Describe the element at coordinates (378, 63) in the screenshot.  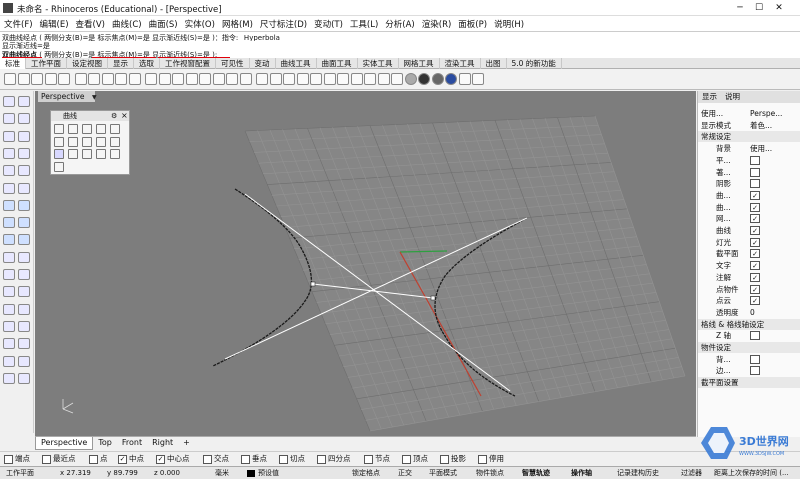
I see `tab-solid-tools: 实体工具` at that location.